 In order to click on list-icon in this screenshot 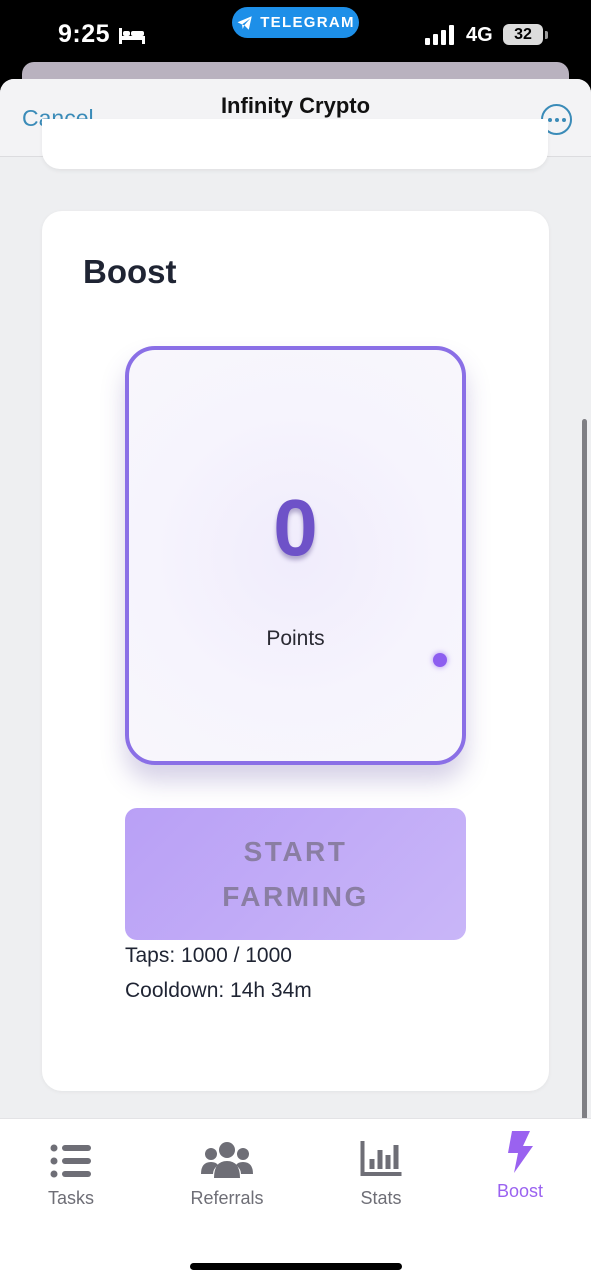, I will do `click(70, 1161)`.